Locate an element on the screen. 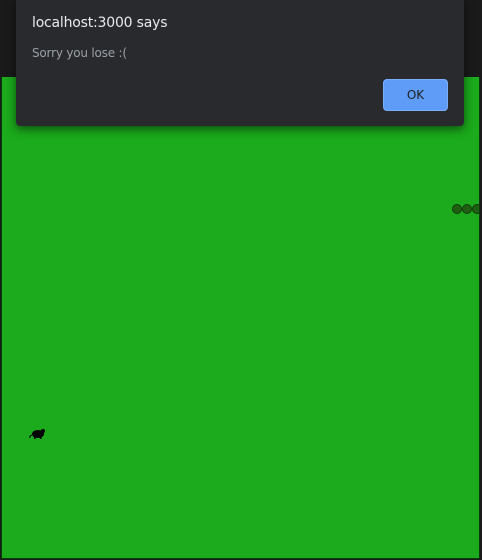 This screenshot has width=482, height=560. dialog-title: localhost:3000 says is located at coordinates (100, 23).